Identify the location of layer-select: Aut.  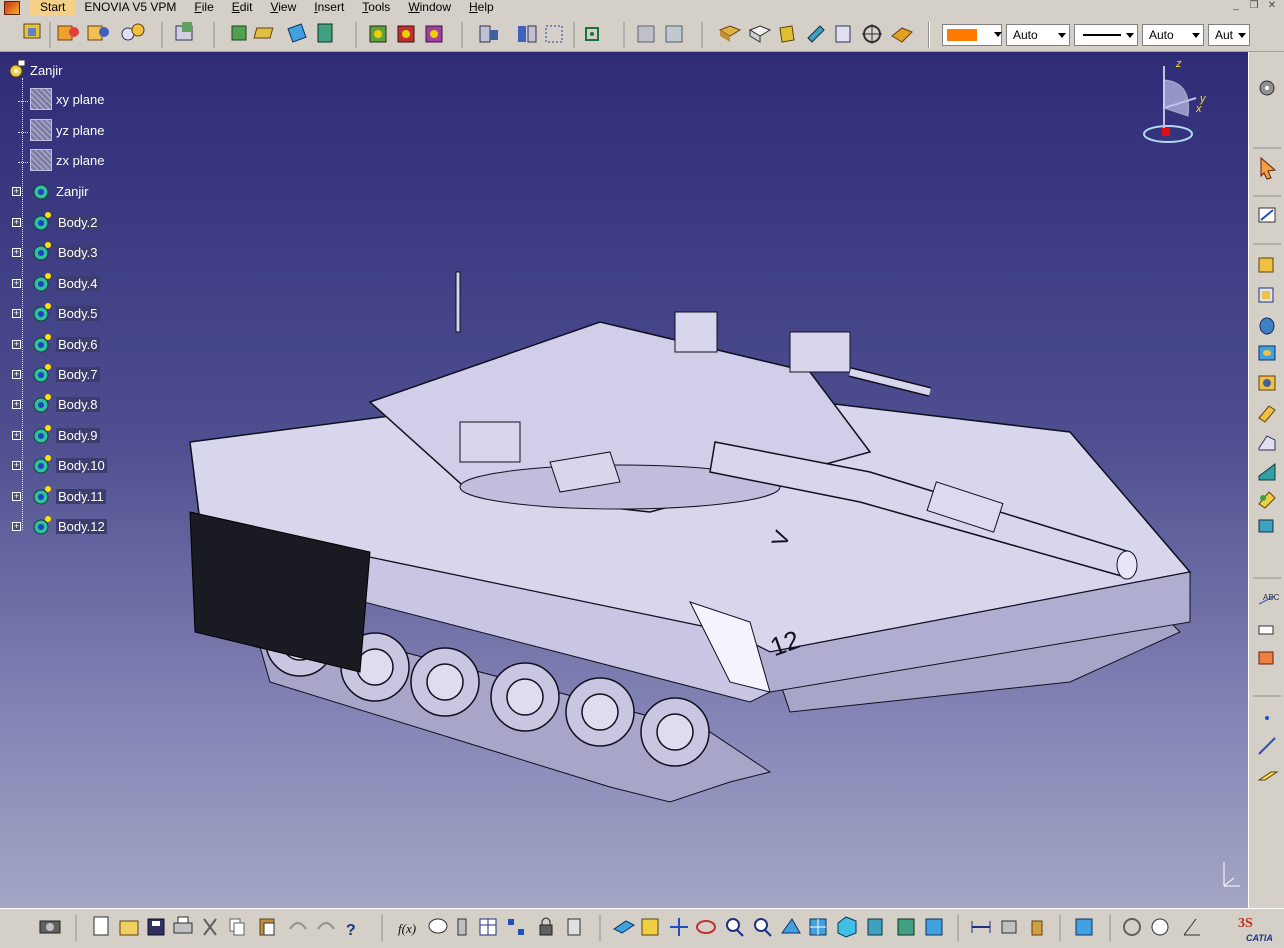
(1229, 35).